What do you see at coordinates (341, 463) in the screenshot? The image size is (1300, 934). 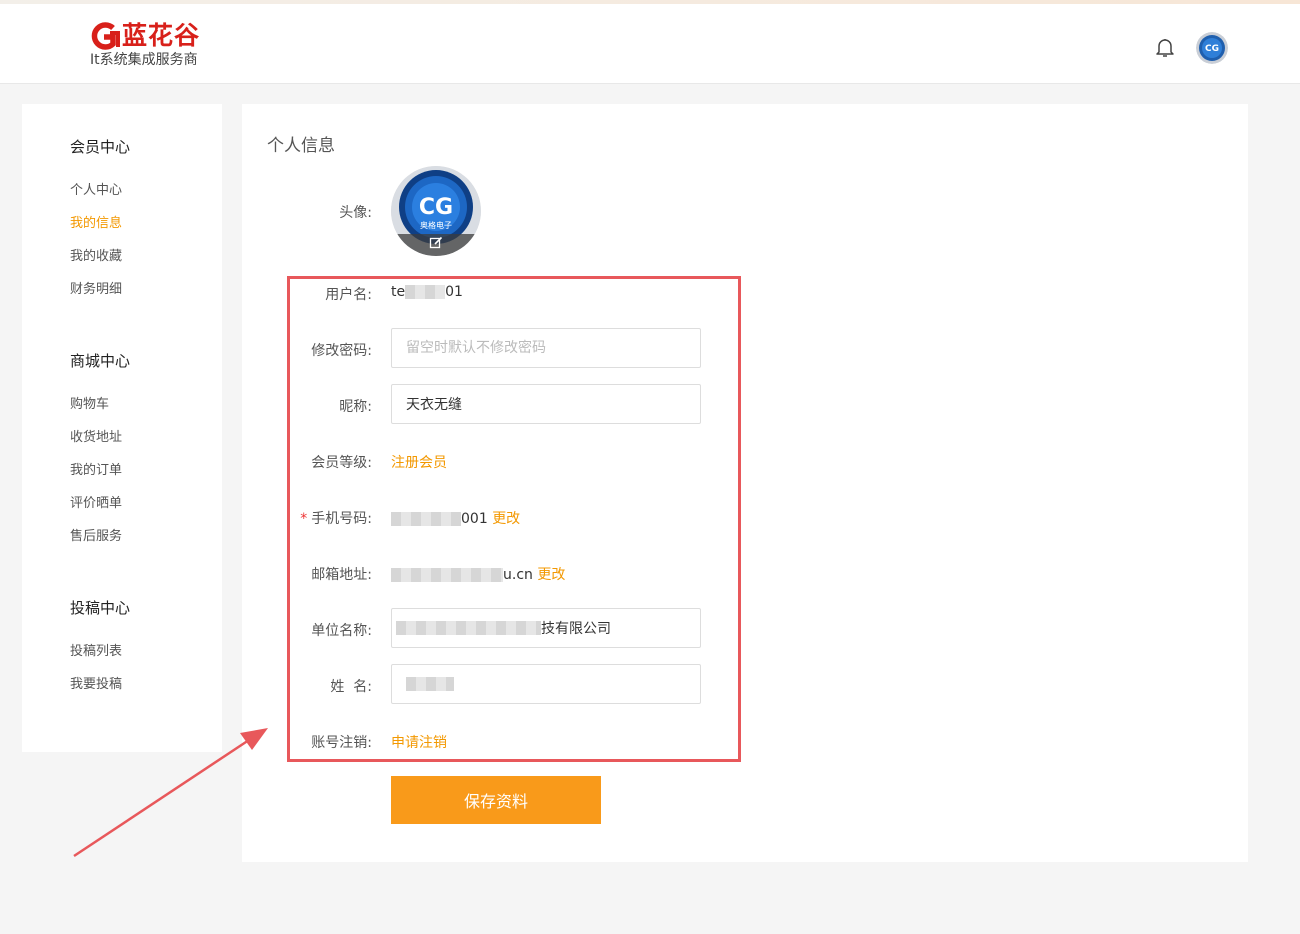 I see `level-label: 会员等级:` at bounding box center [341, 463].